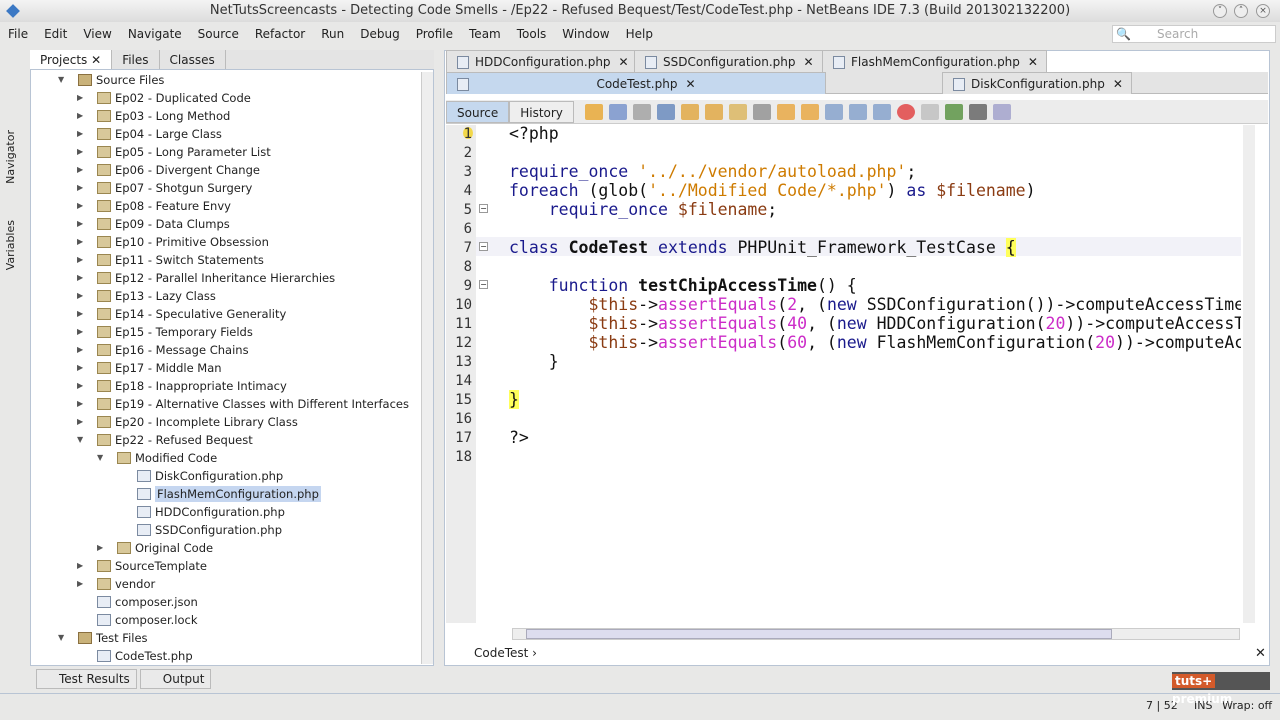  I want to click on tree-scrollbar, so click(427, 368).